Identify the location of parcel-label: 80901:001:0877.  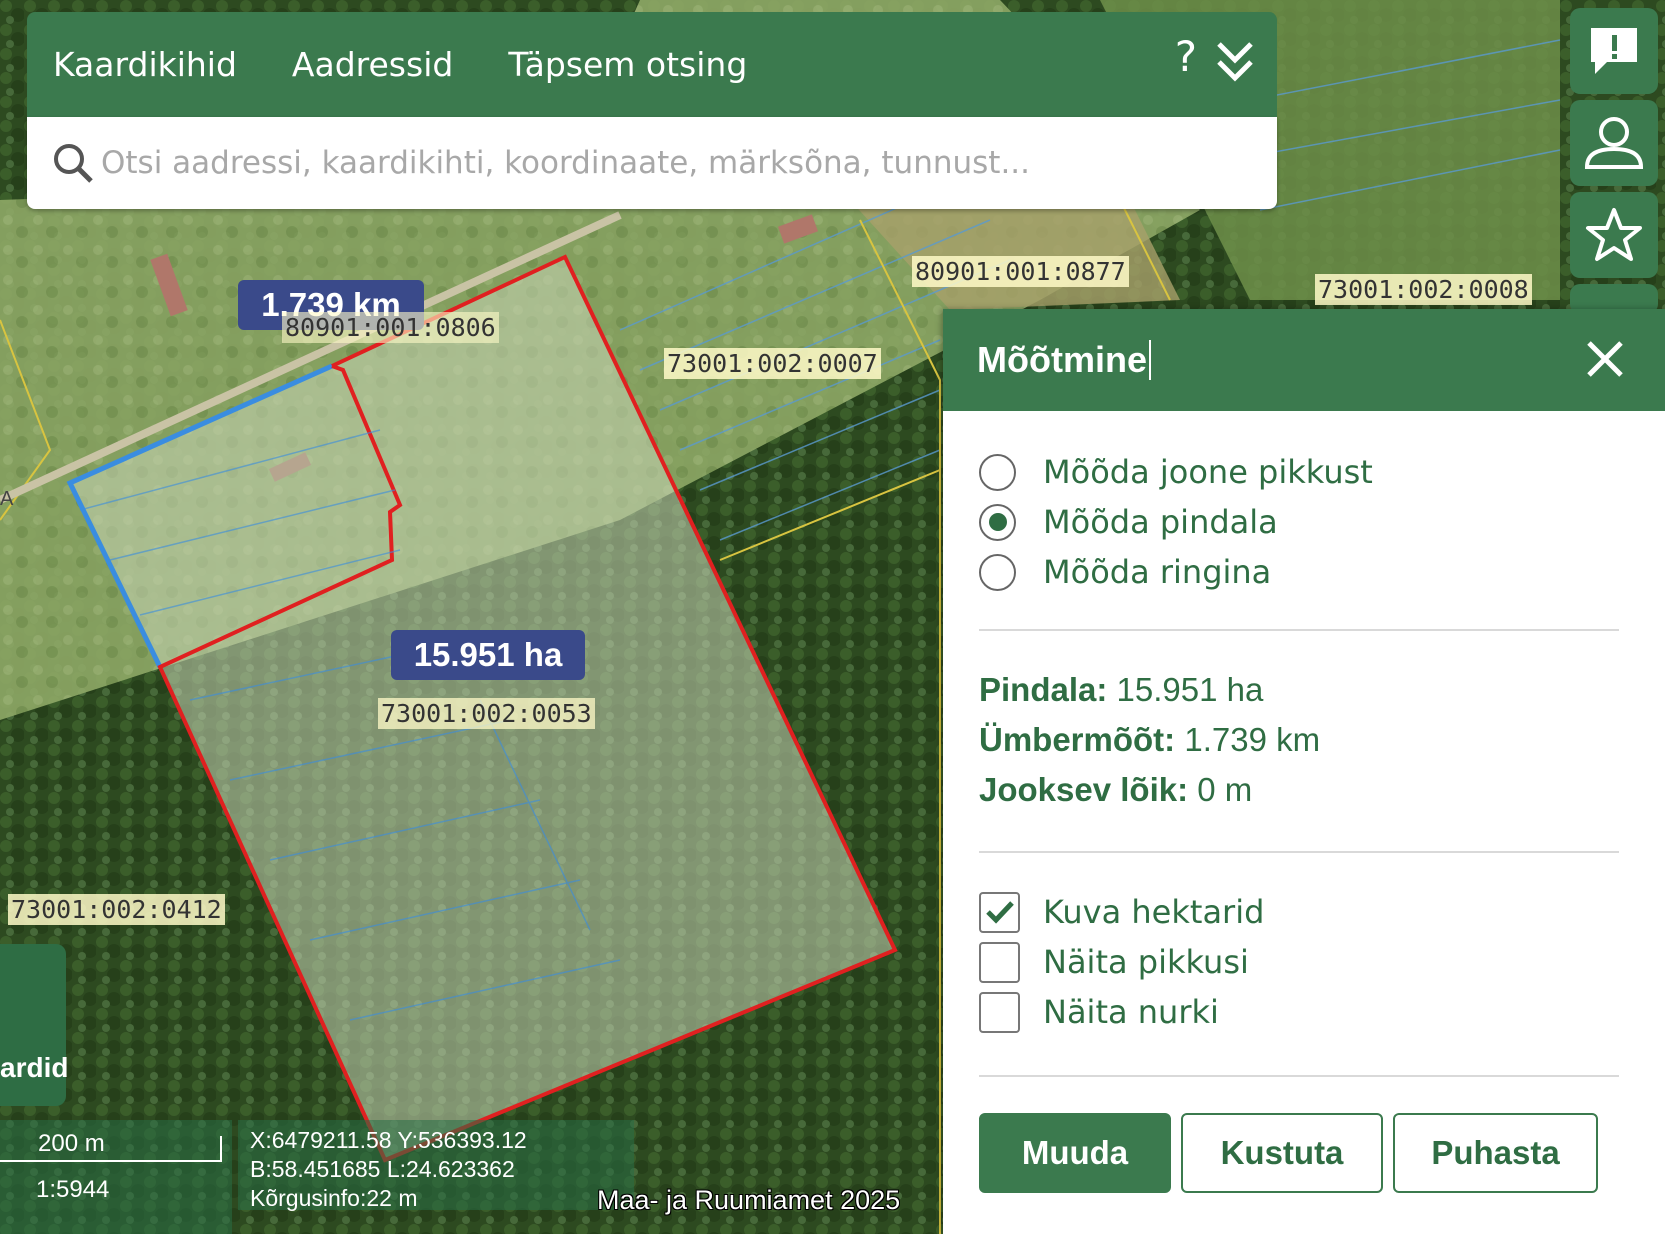
(1020, 271).